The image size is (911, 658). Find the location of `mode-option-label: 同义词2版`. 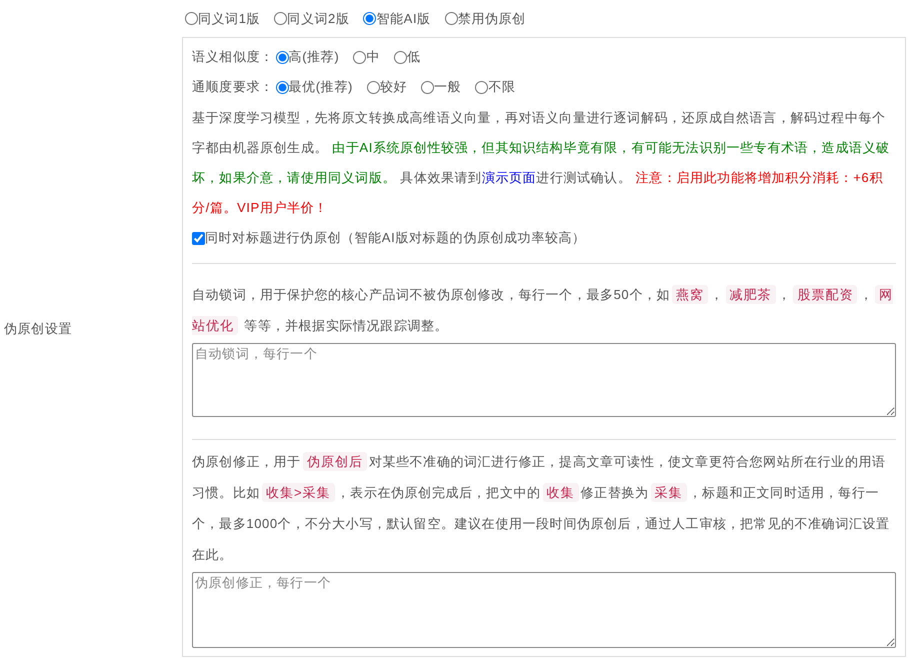

mode-option-label: 同义词2版 is located at coordinates (318, 19).